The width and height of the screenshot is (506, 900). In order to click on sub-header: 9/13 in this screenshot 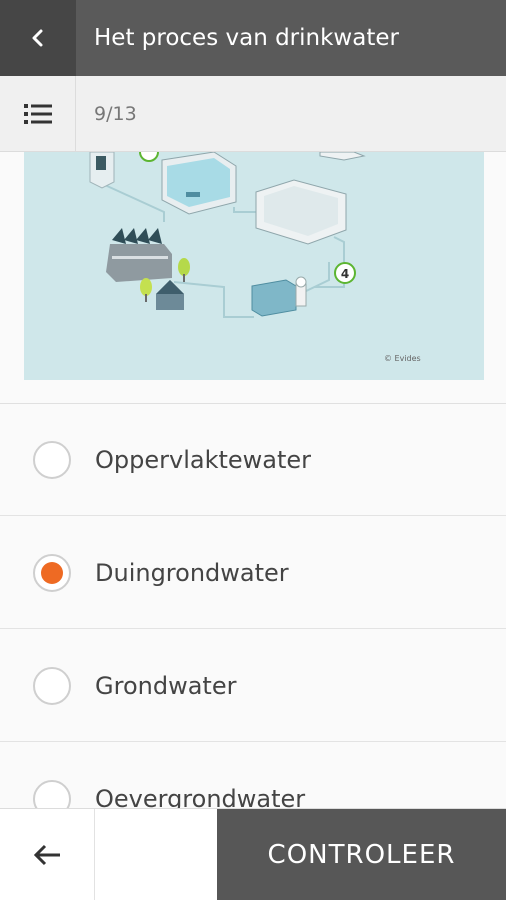, I will do `click(253, 113)`.